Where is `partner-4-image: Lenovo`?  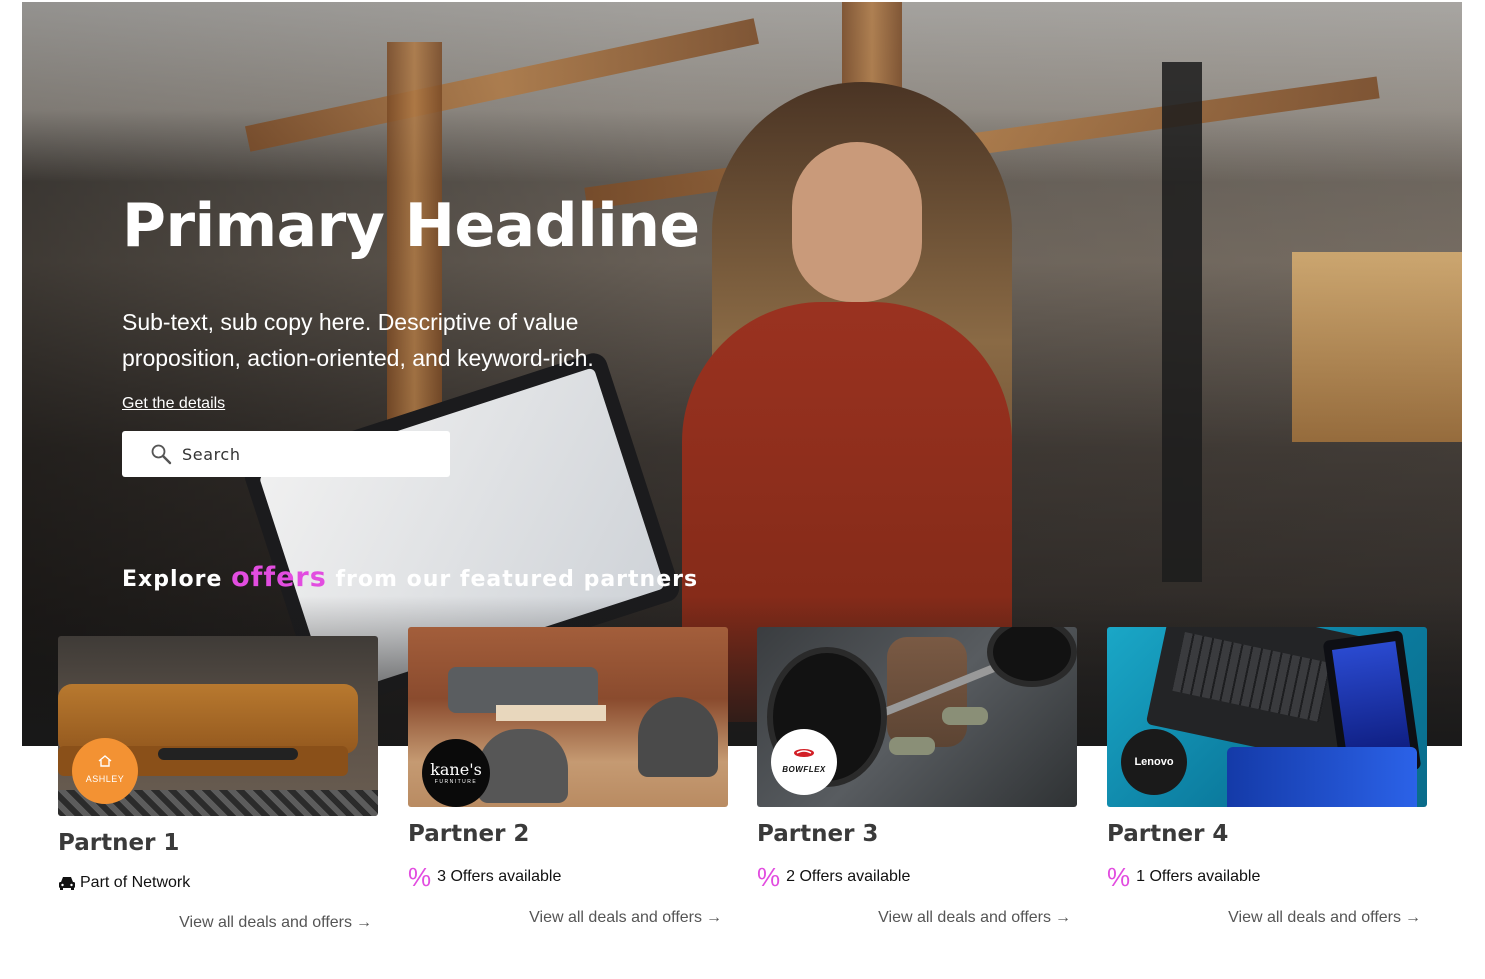 partner-4-image: Lenovo is located at coordinates (1267, 717).